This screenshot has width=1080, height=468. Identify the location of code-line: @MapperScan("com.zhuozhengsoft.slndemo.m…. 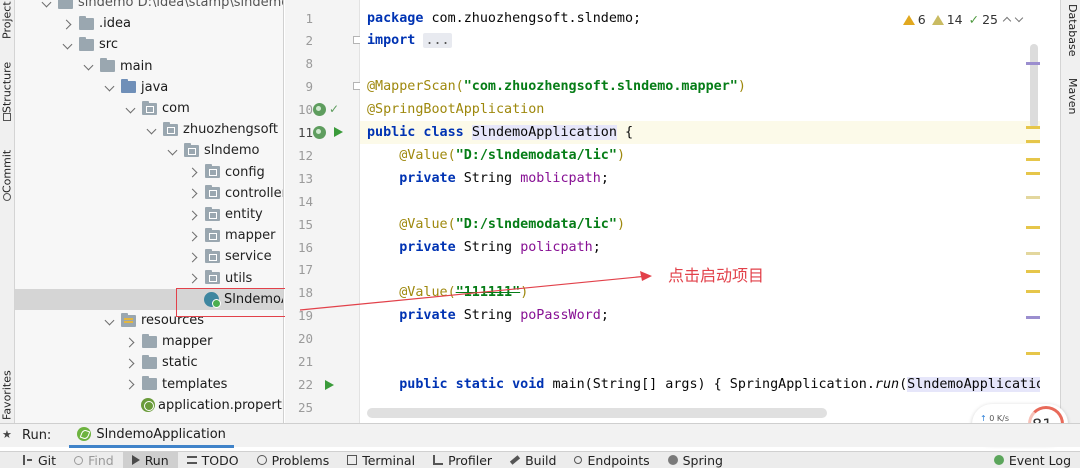
(700, 86).